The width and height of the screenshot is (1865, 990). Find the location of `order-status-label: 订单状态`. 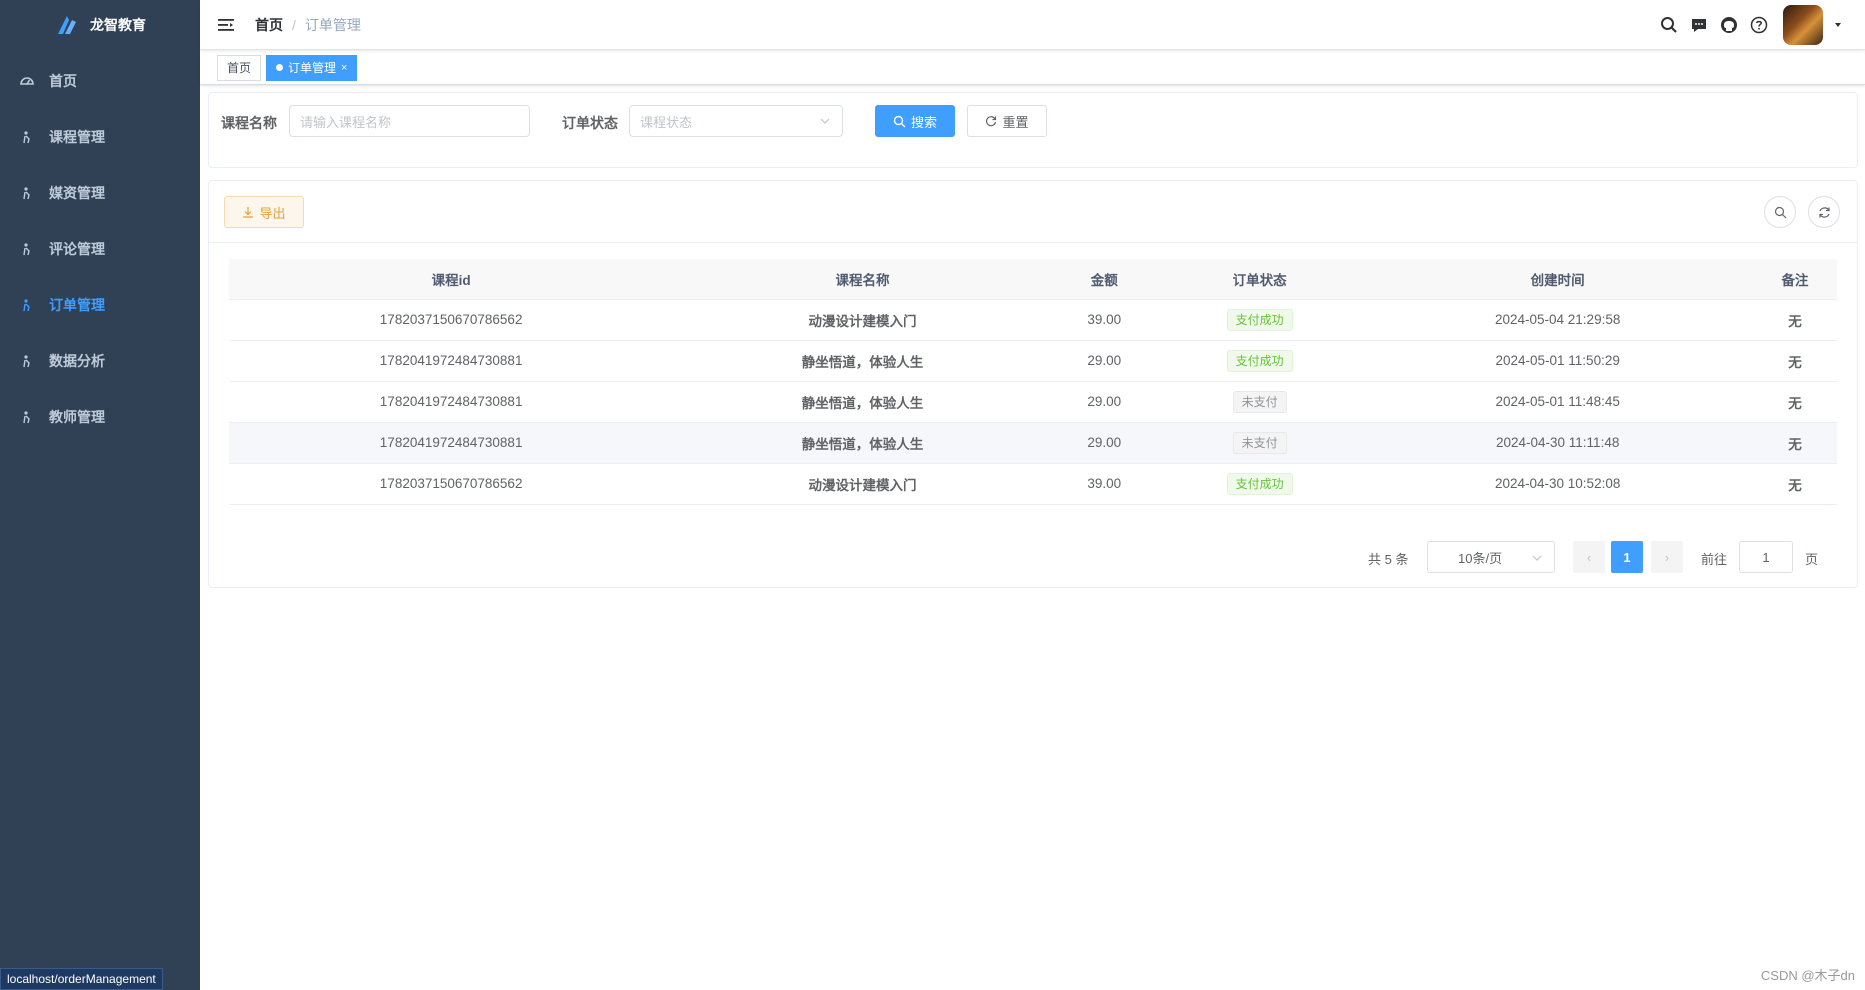

order-status-label: 订单状态 is located at coordinates (590, 123).